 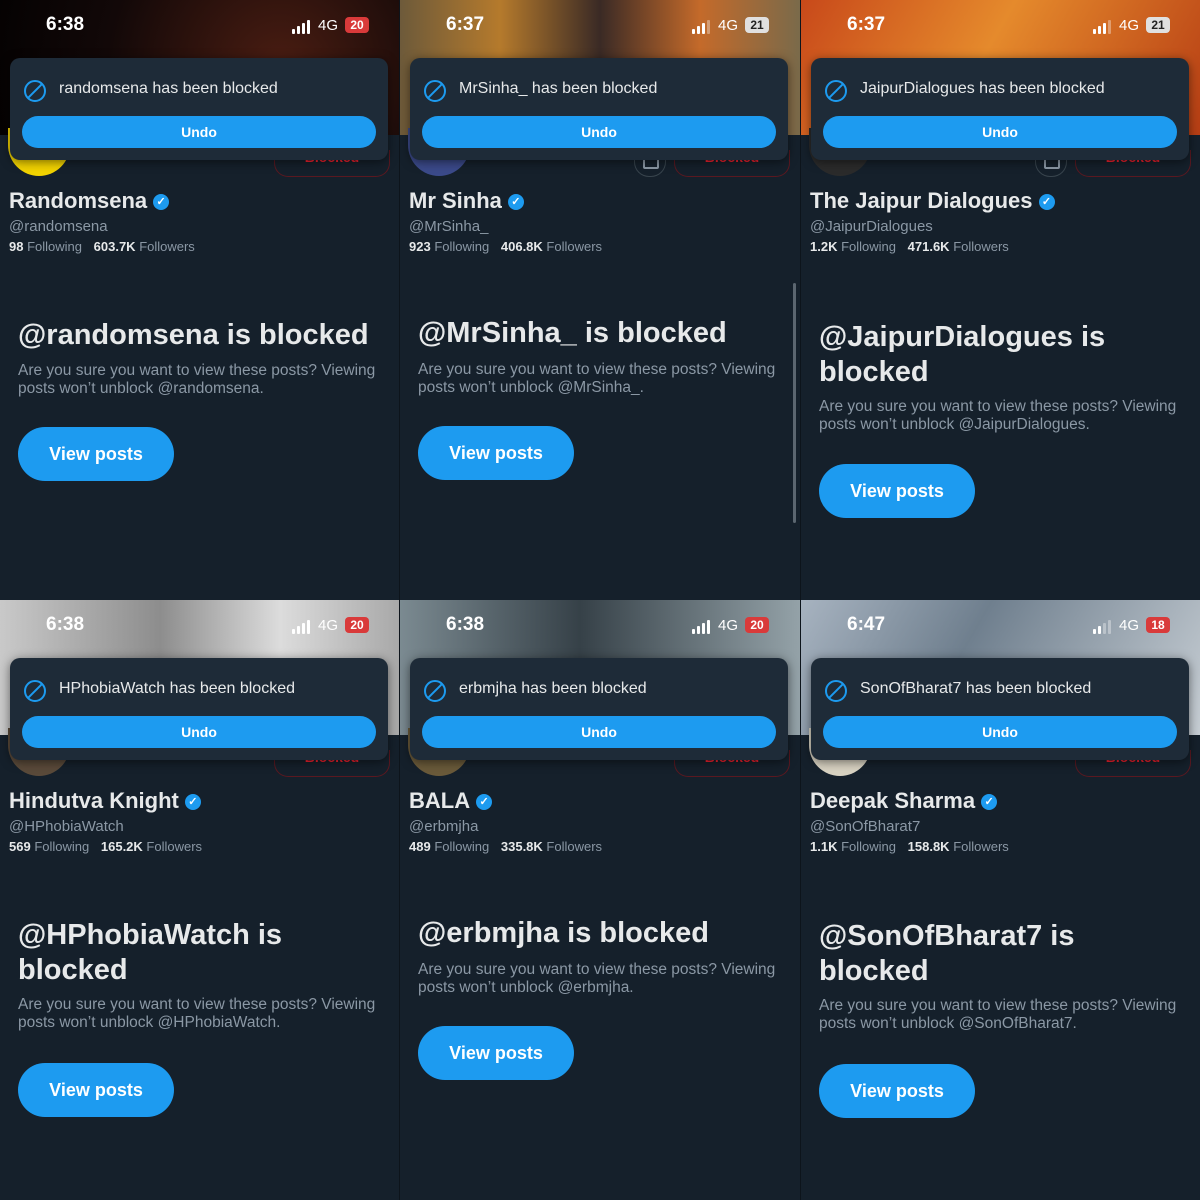 I want to click on following-count: 569, so click(x=20, y=846).